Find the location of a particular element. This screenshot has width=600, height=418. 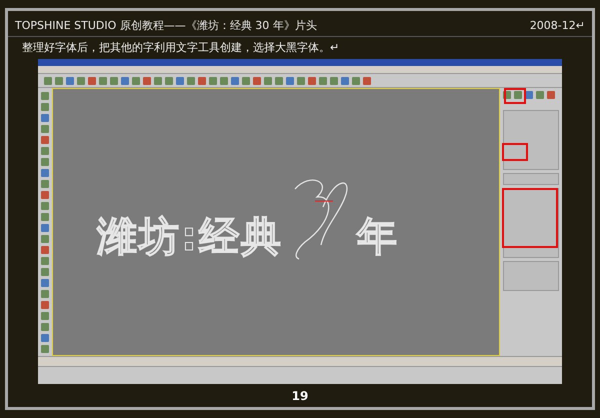

viewport-text: 年 is located at coordinates (377, 237).